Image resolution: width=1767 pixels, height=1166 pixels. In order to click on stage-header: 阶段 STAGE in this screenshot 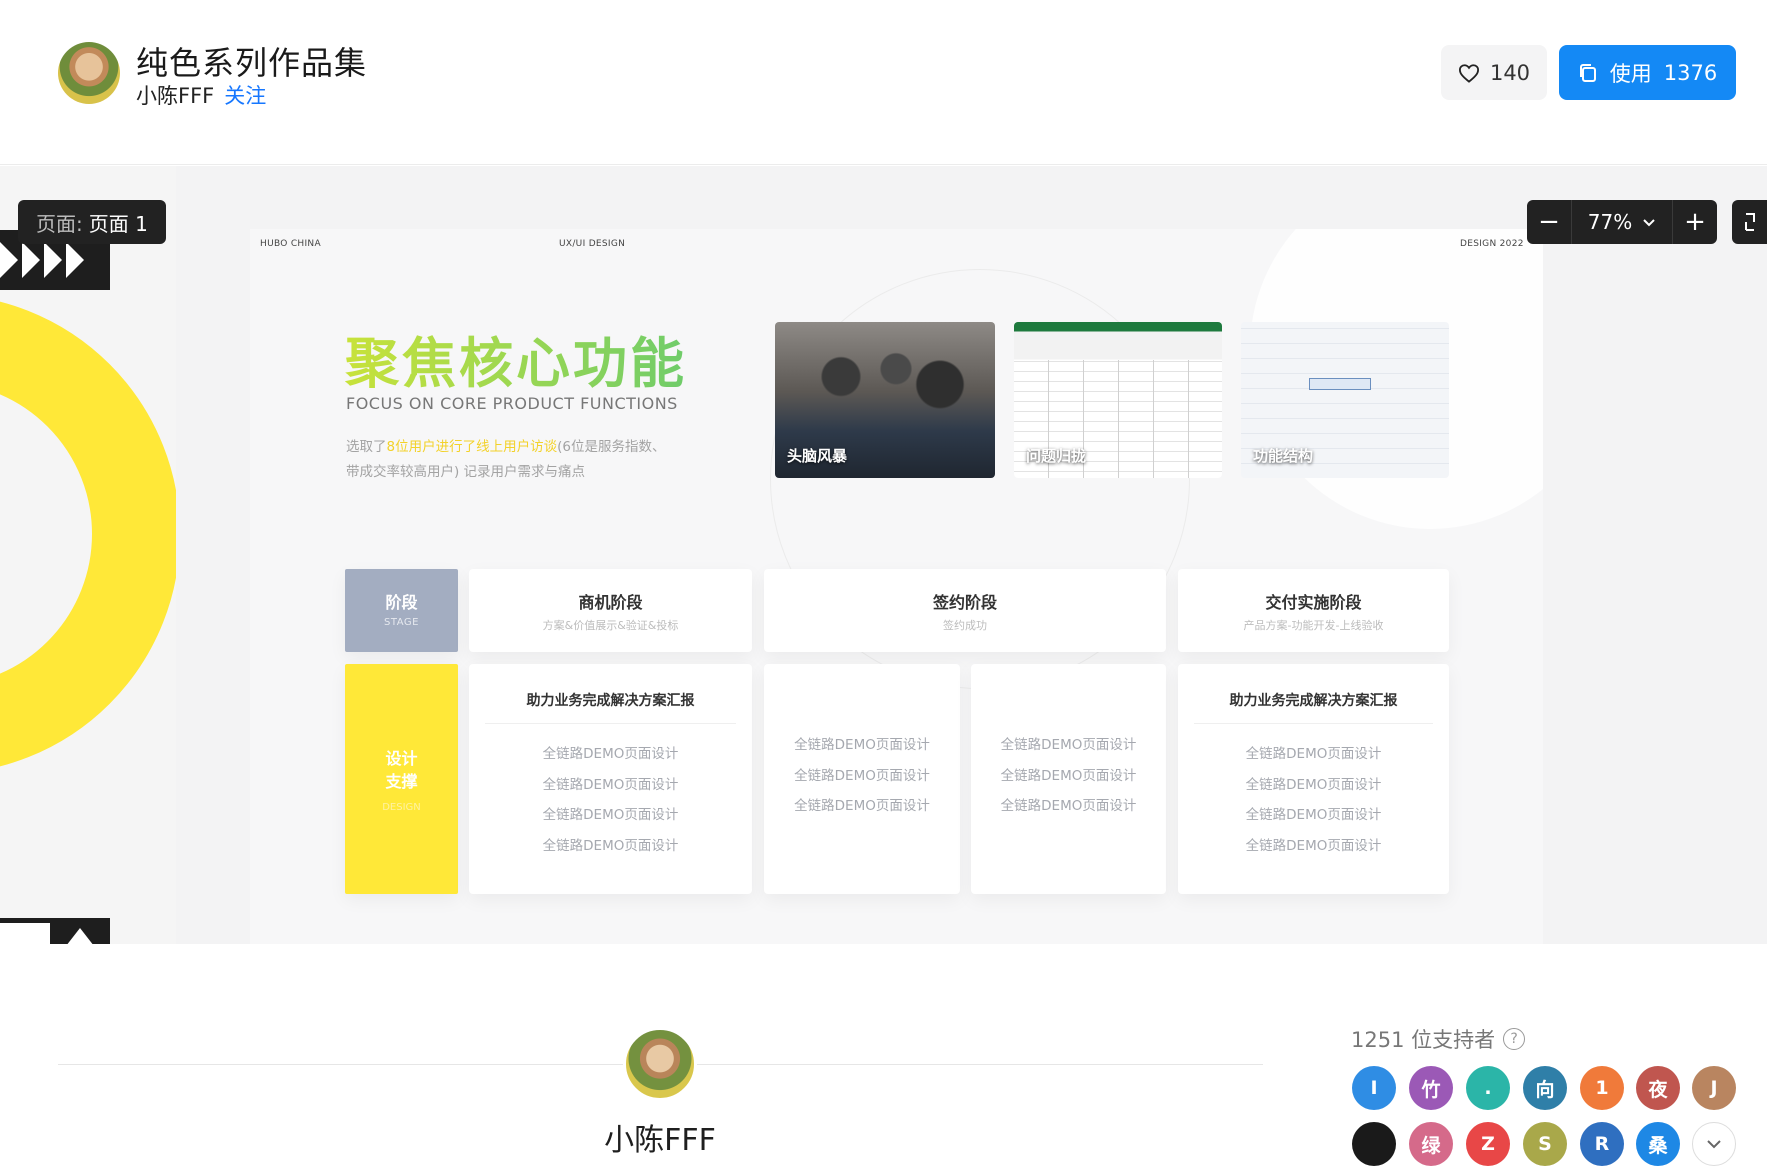, I will do `click(401, 610)`.